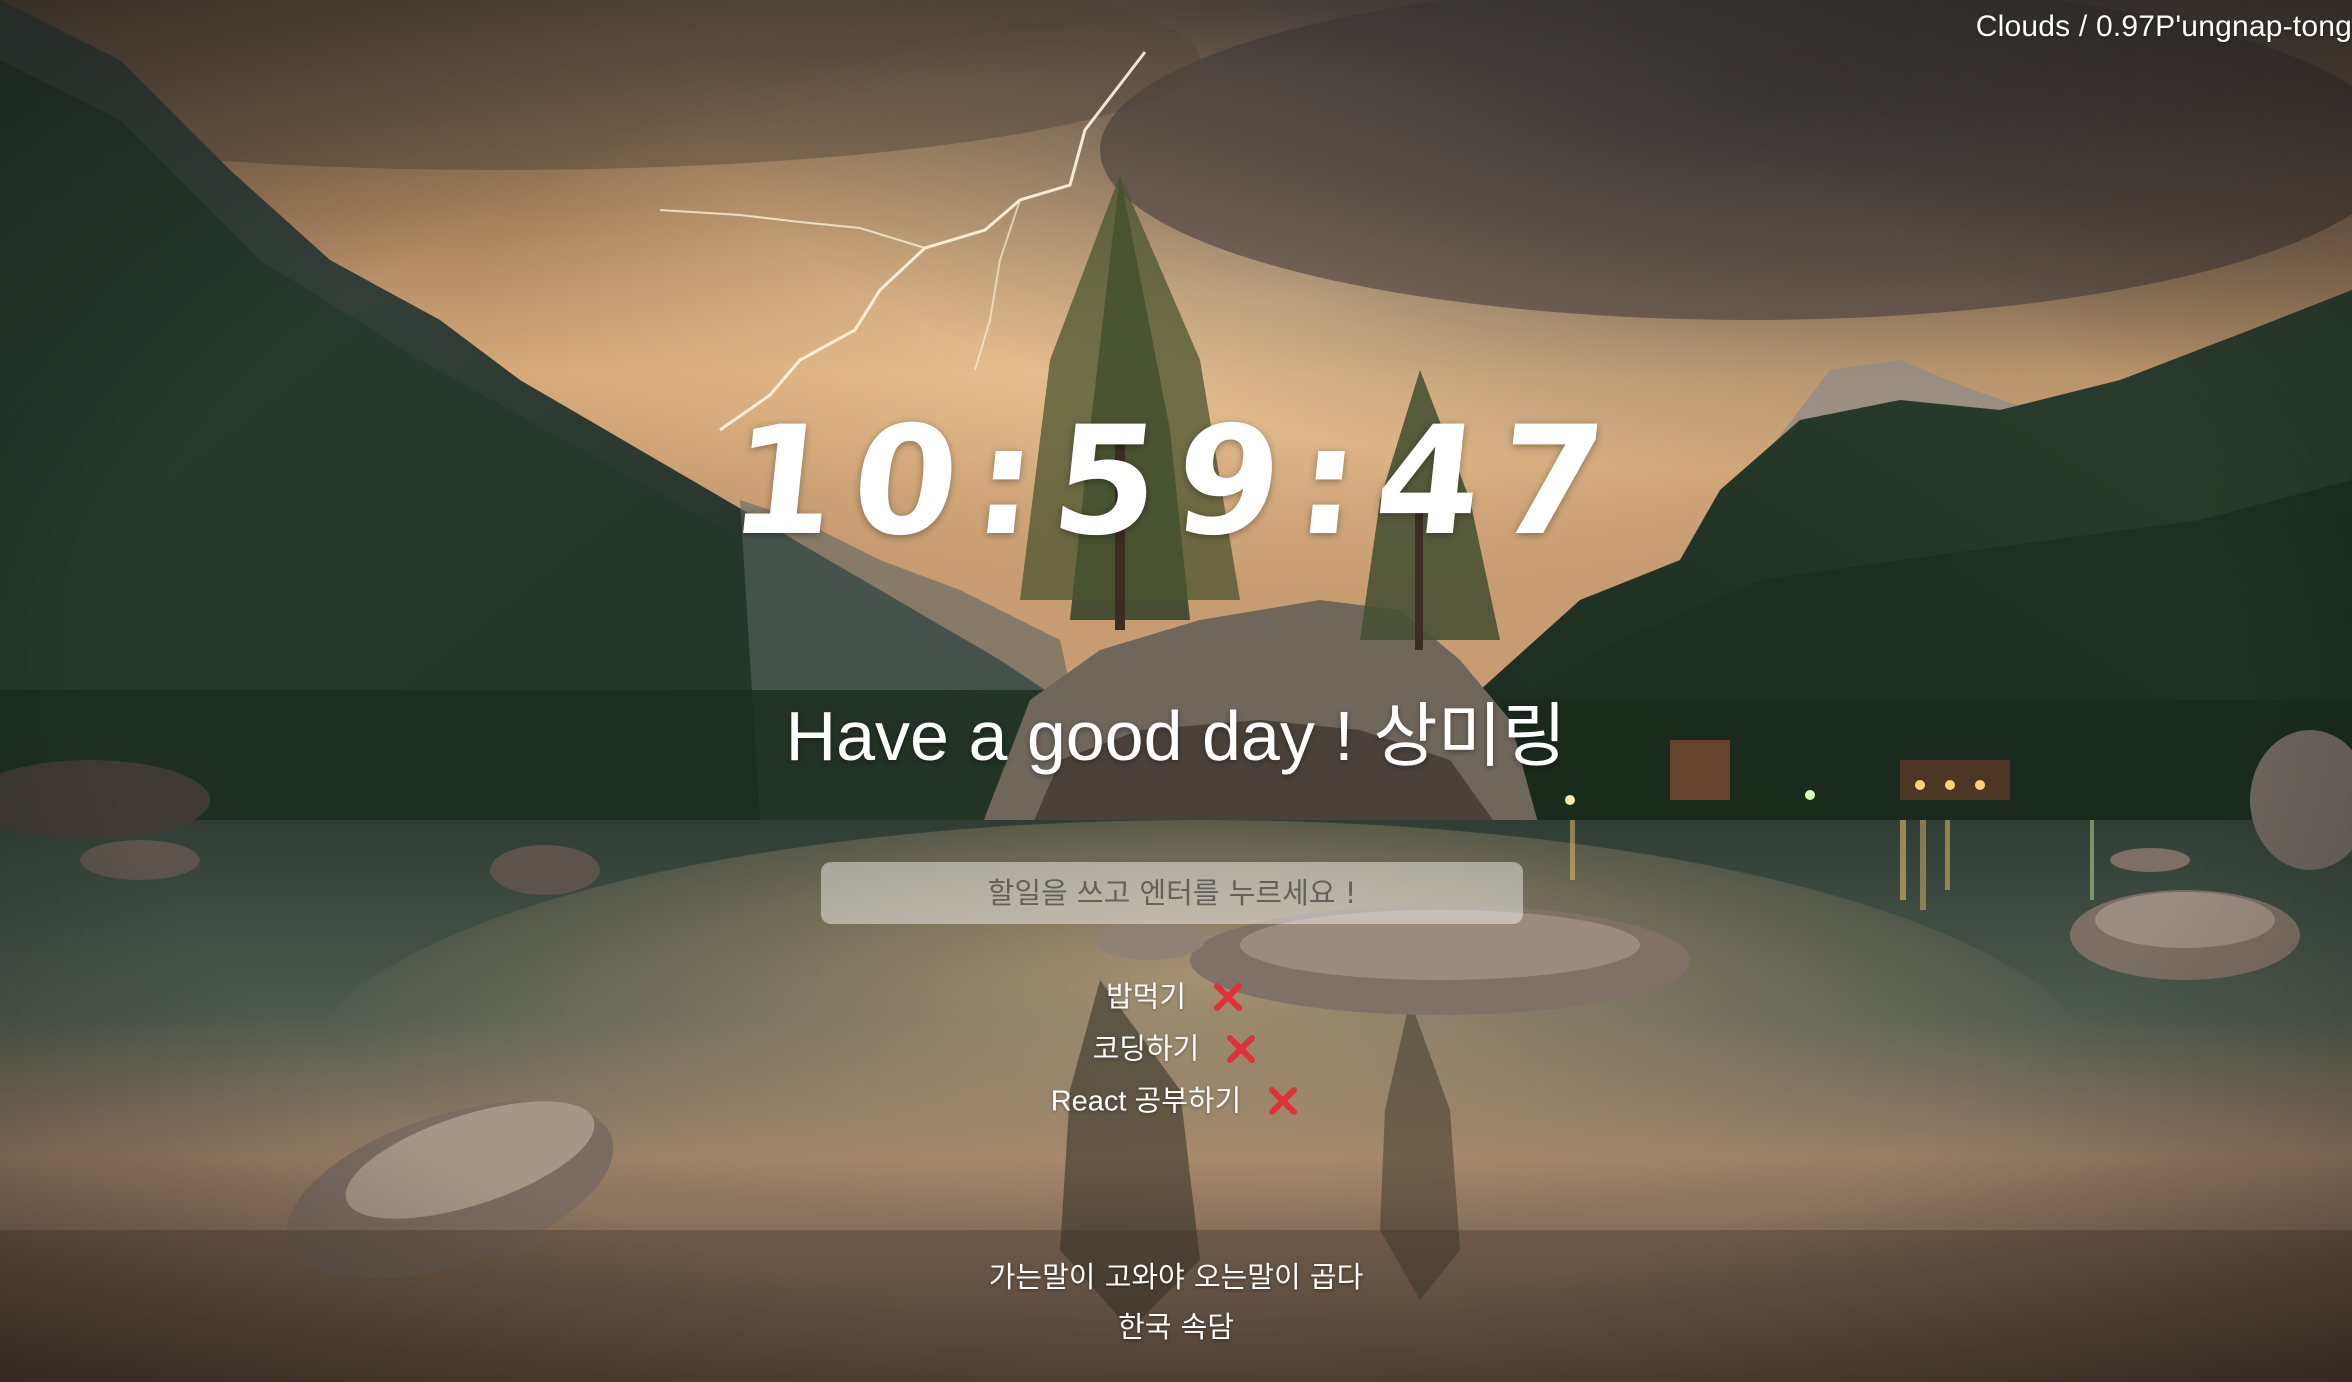 The width and height of the screenshot is (2352, 1382). What do you see at coordinates (1146, 997) in the screenshot?
I see `todo-item-label: 밥먹기` at bounding box center [1146, 997].